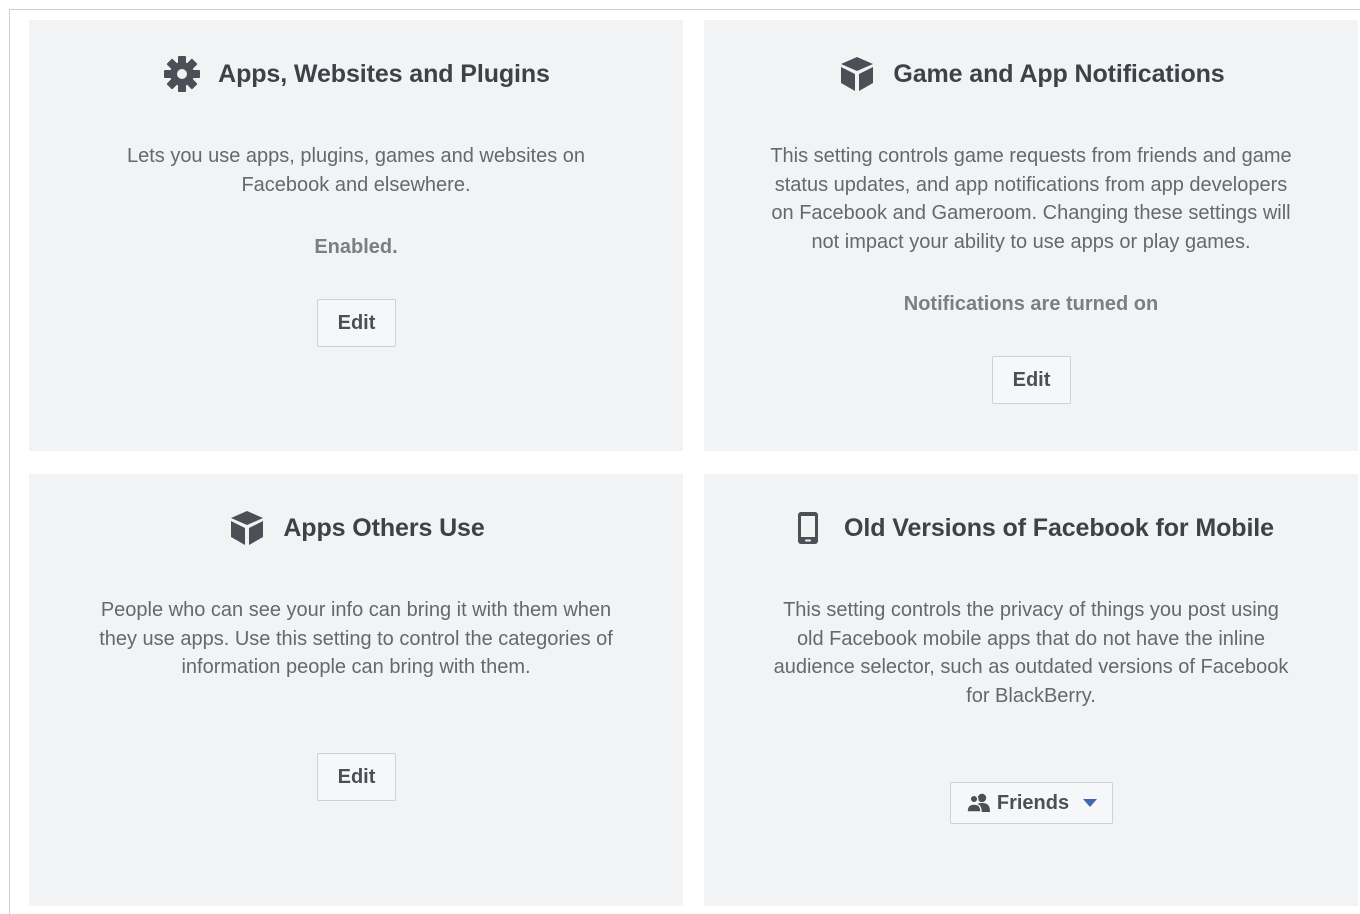  Describe the element at coordinates (182, 74) in the screenshot. I see `gear-icon` at that location.